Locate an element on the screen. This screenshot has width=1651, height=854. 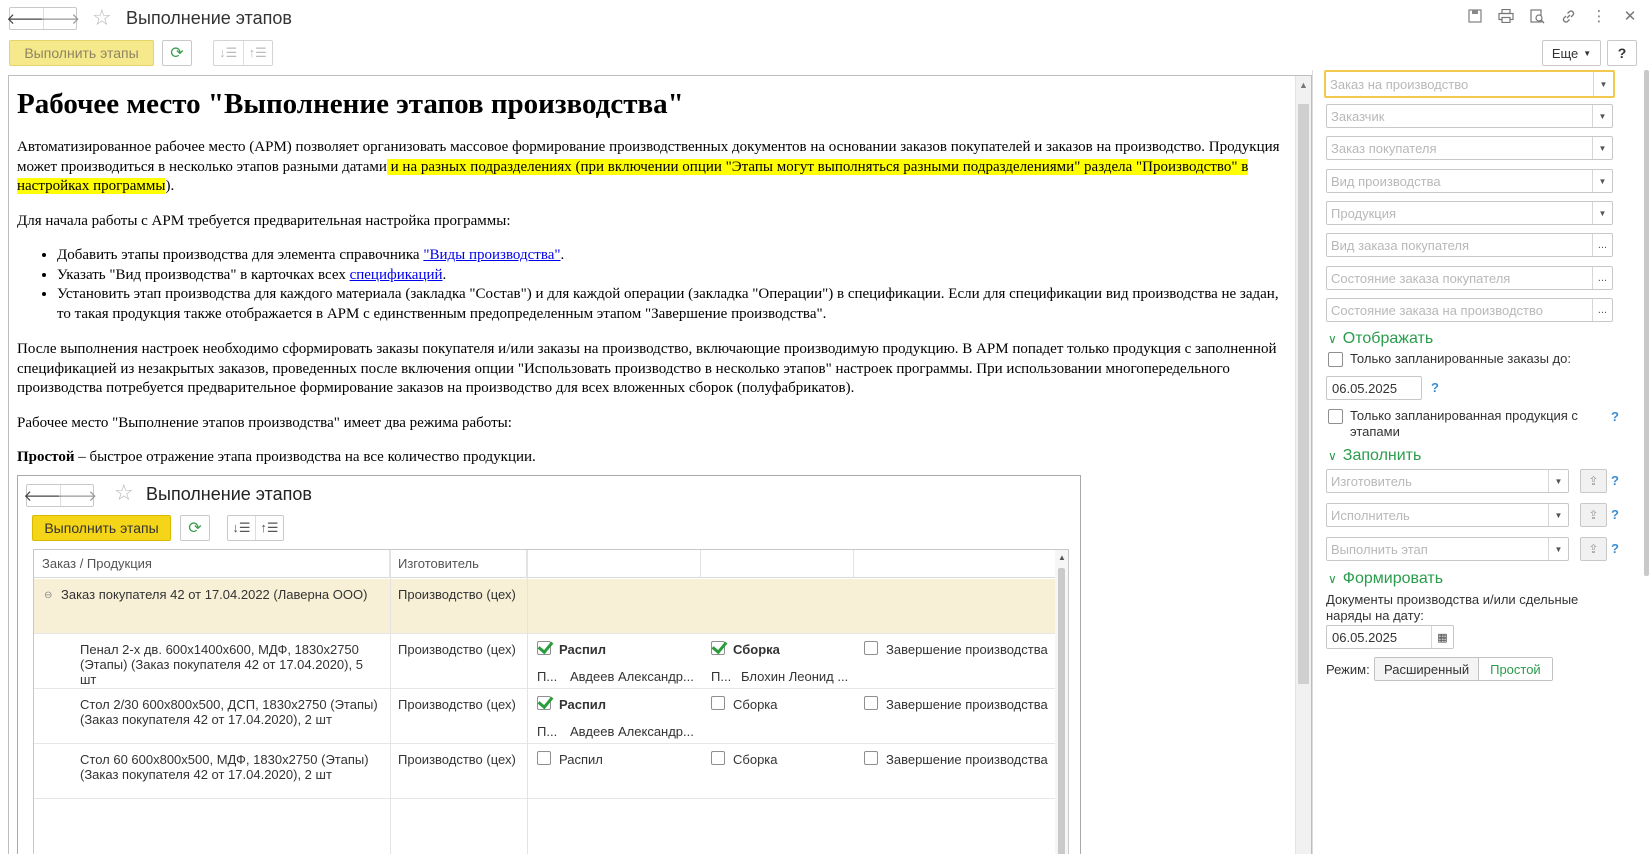
planned-date-field: 06.05.2025 is located at coordinates (1374, 388).